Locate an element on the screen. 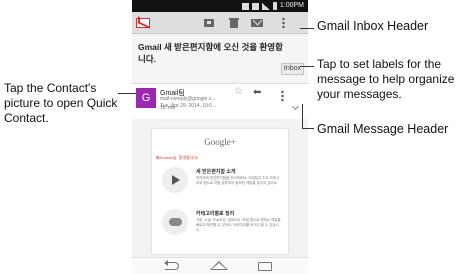  star-icon: ☆ is located at coordinates (238, 92).